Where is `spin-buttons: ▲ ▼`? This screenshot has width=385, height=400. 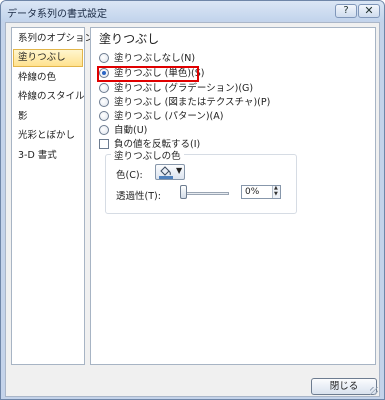 spin-buttons: ▲ ▼ is located at coordinates (276, 192).